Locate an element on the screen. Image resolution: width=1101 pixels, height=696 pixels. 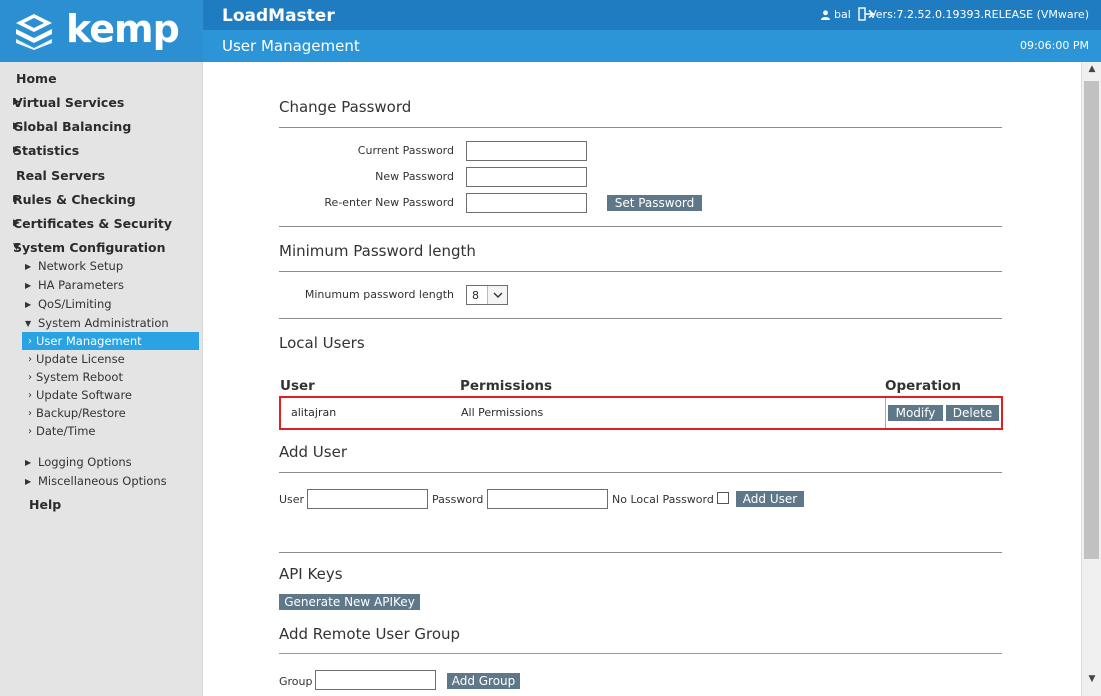
sidebar-item-help: Help is located at coordinates (30, 504).